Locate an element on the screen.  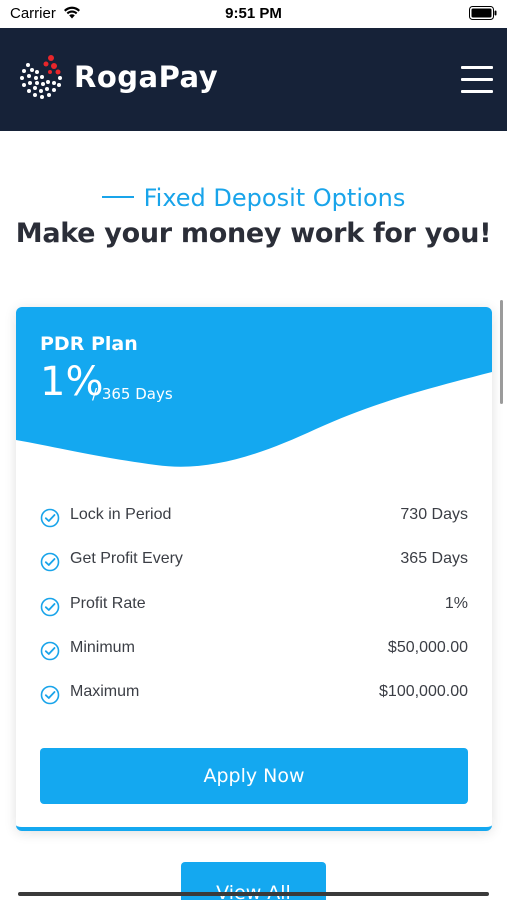
subtitle-dash is located at coordinates (117, 197).